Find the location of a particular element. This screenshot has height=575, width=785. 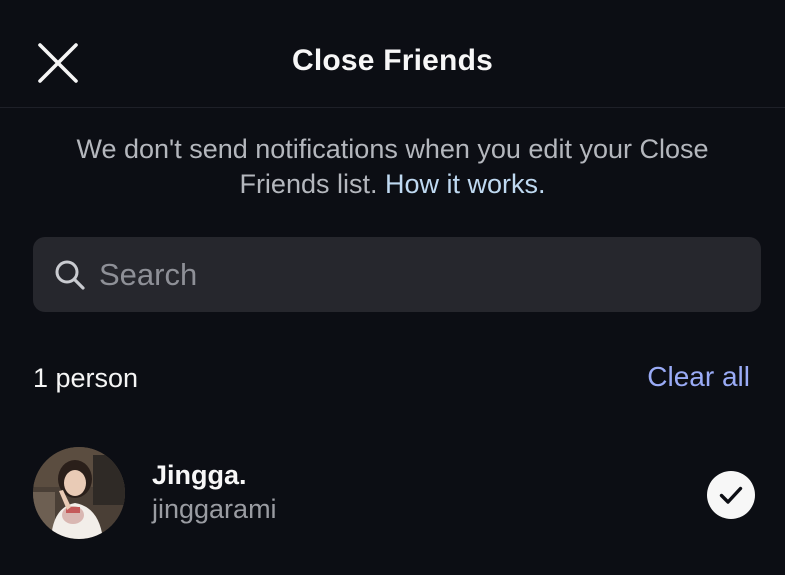

checkmark-icon is located at coordinates (731, 495).